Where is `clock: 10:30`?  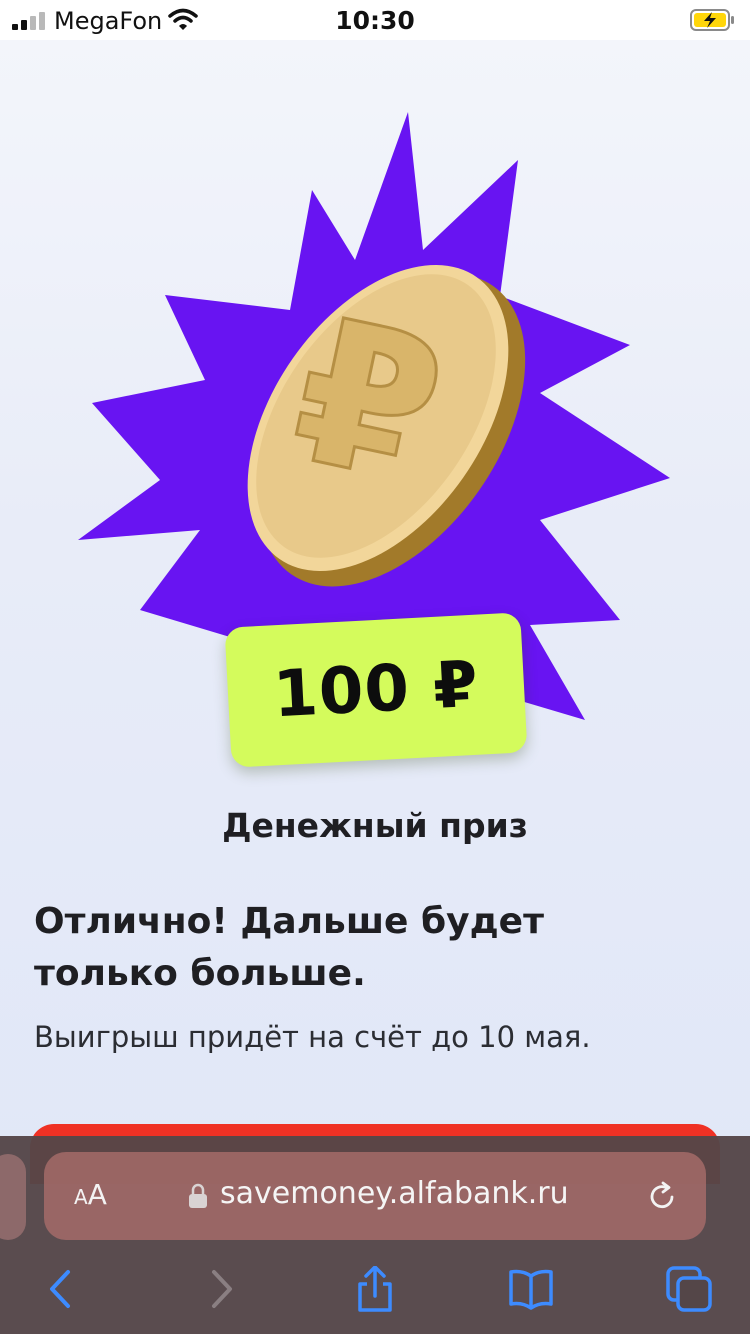 clock: 10:30 is located at coordinates (375, 20).